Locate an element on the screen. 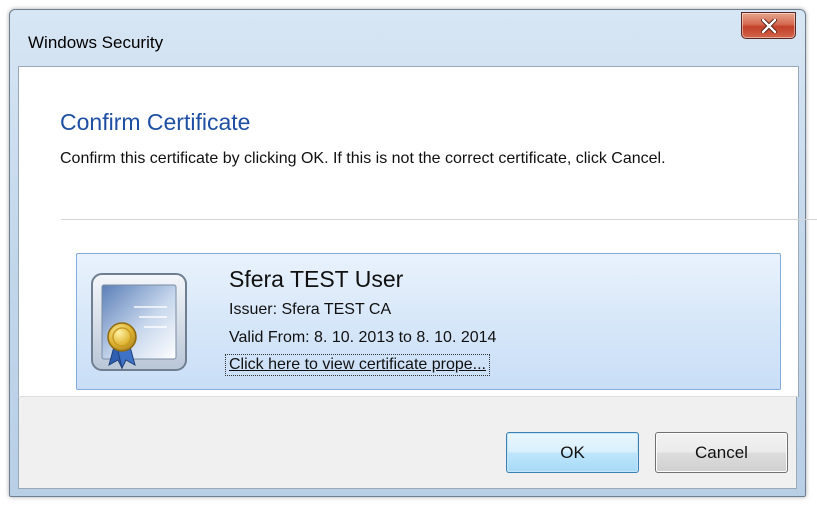  close-button is located at coordinates (768, 25).